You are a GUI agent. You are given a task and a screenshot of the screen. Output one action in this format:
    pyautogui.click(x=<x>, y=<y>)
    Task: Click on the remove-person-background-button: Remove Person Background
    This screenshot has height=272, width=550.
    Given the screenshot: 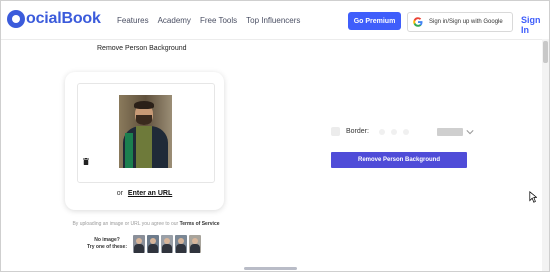 What is the action you would take?
    pyautogui.click(x=399, y=160)
    